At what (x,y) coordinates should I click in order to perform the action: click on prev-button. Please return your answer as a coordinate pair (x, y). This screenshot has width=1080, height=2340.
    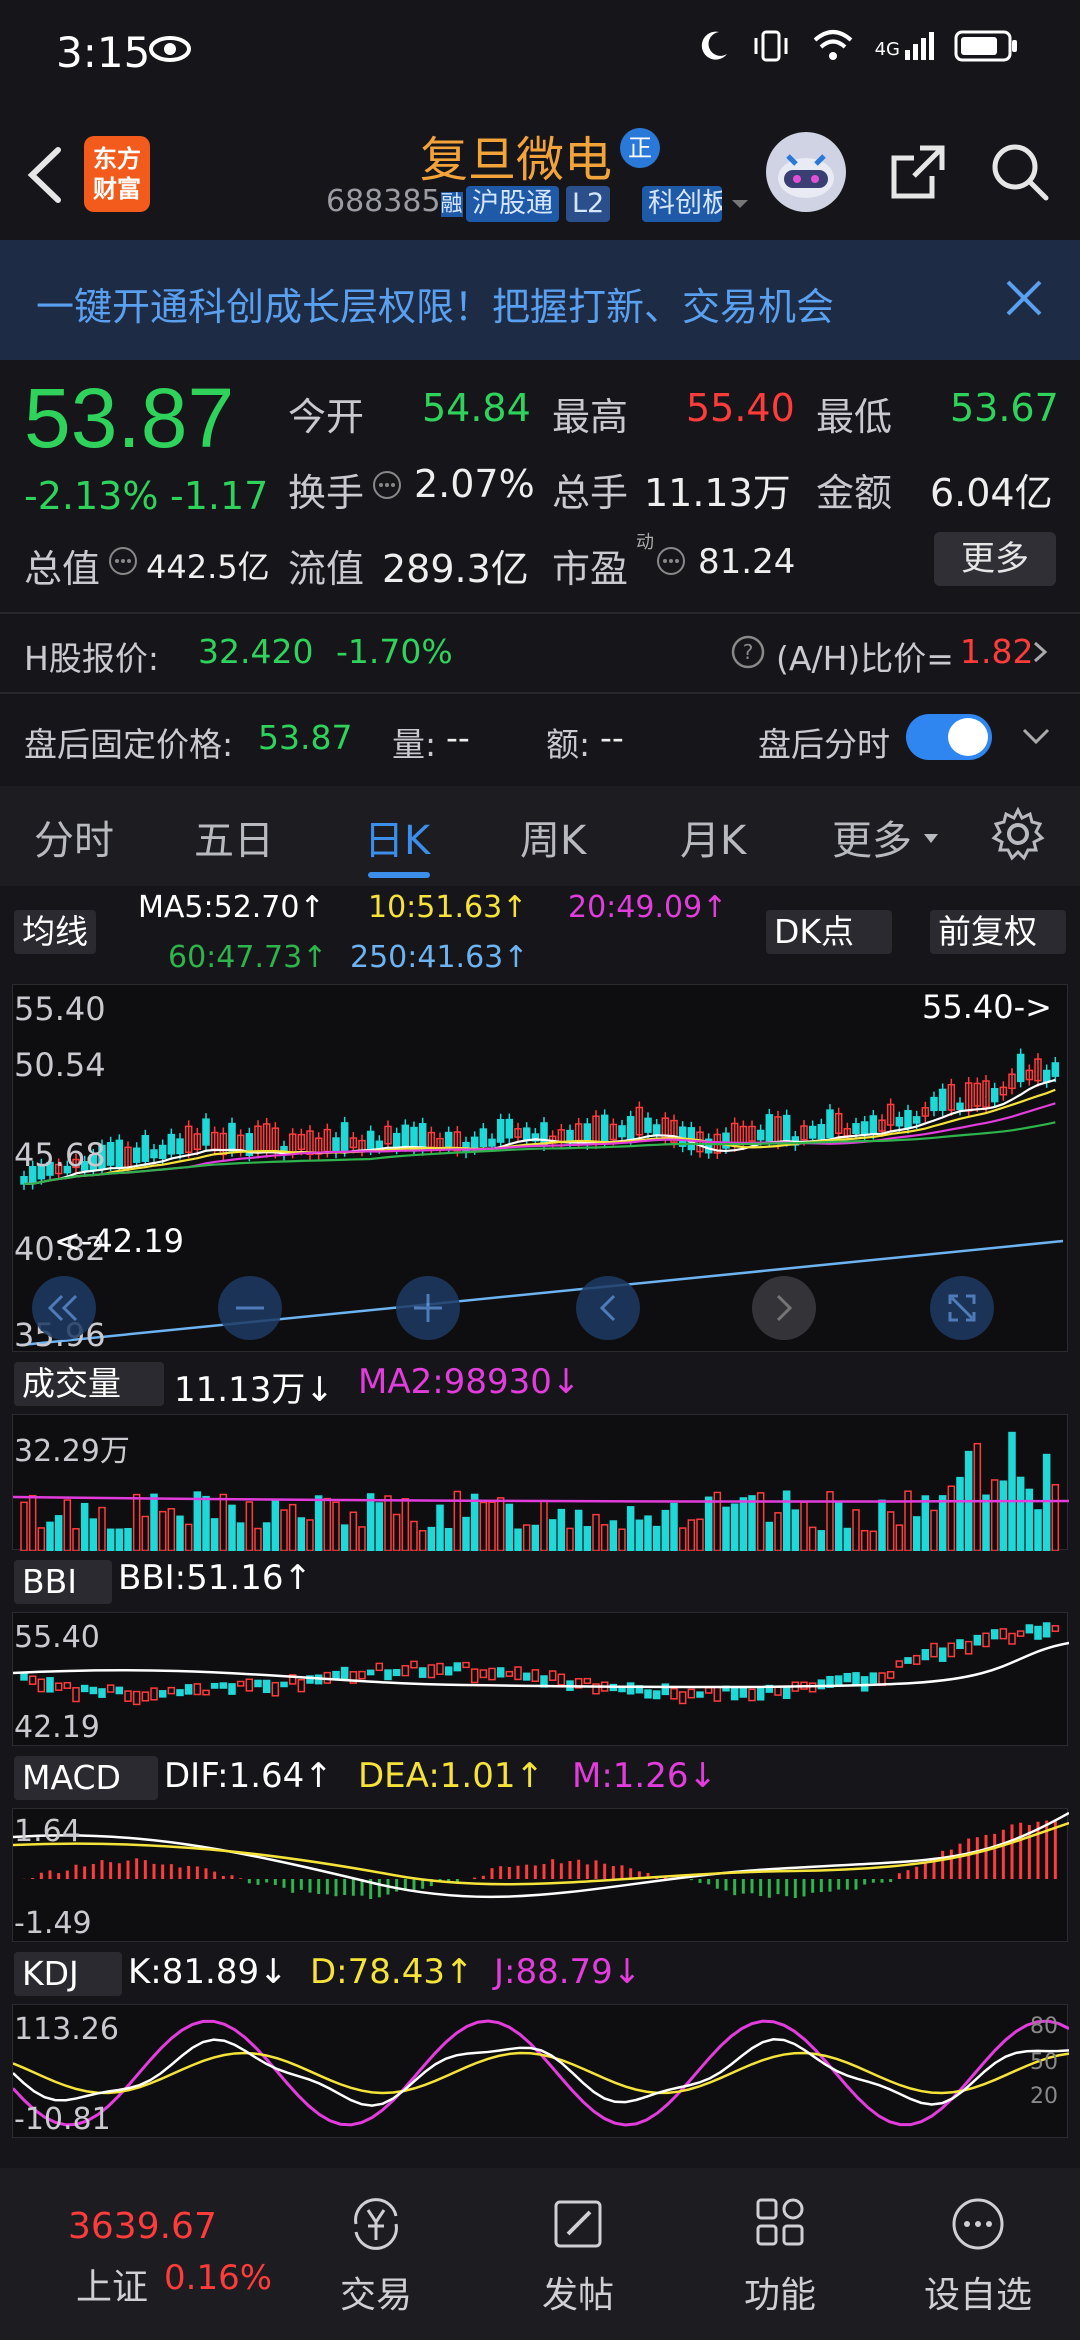
    Looking at the image, I should click on (608, 1308).